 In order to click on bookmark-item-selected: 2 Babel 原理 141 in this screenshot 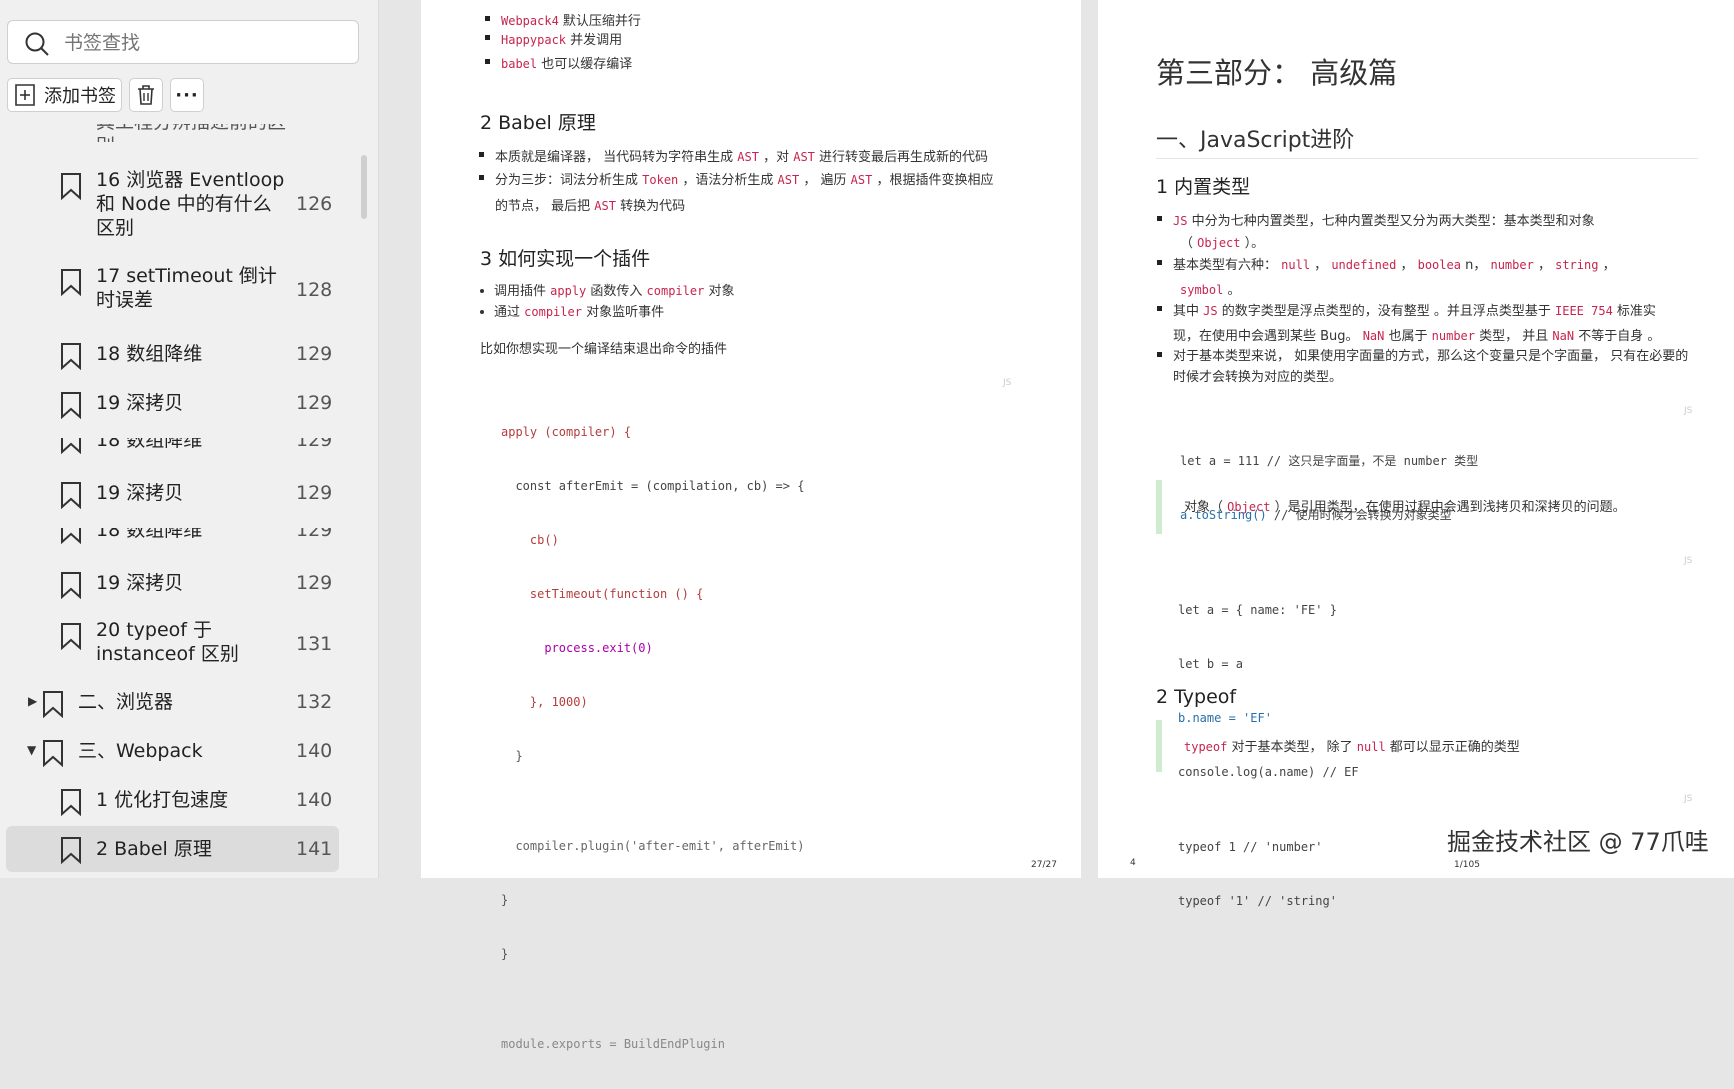, I will do `click(172, 849)`.